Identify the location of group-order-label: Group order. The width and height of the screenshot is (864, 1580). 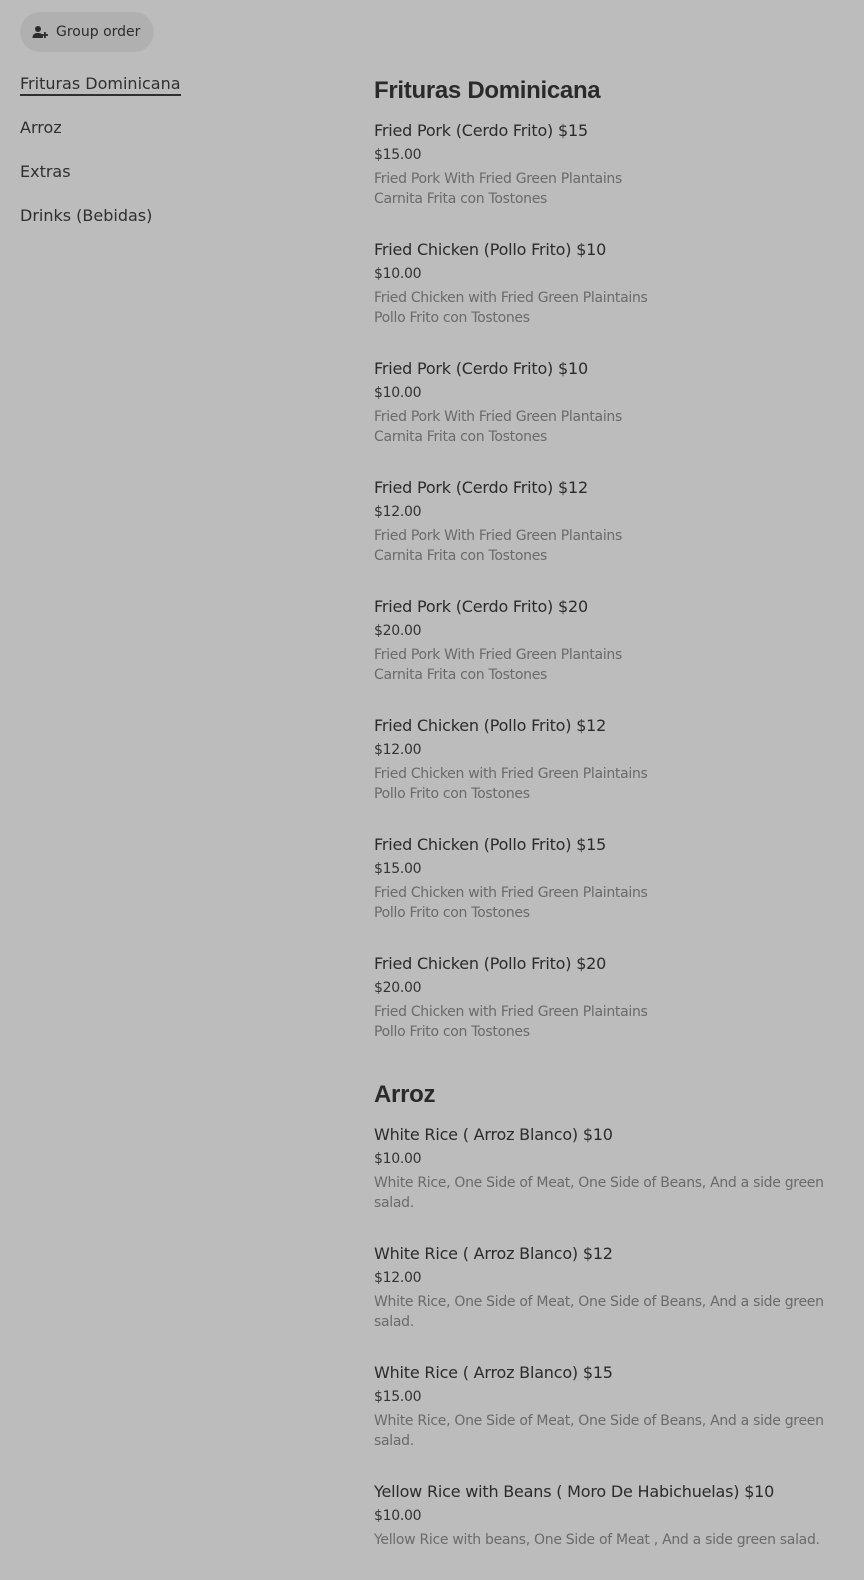
(98, 32).